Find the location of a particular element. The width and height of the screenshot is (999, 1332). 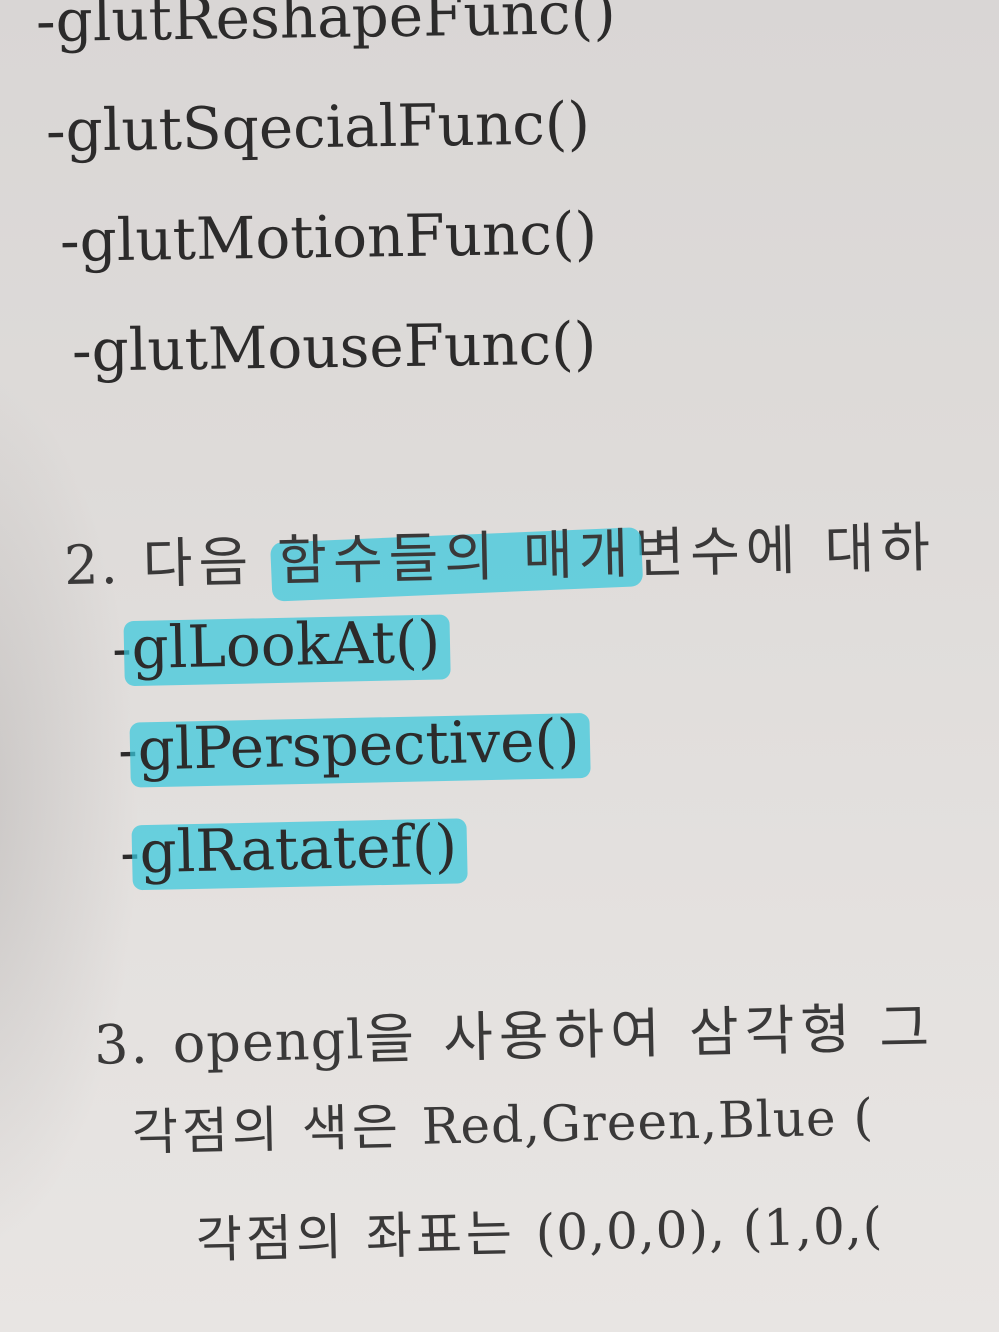

func-item-glutMouseFunc: -glutMouseFunc() is located at coordinates (334, 347).